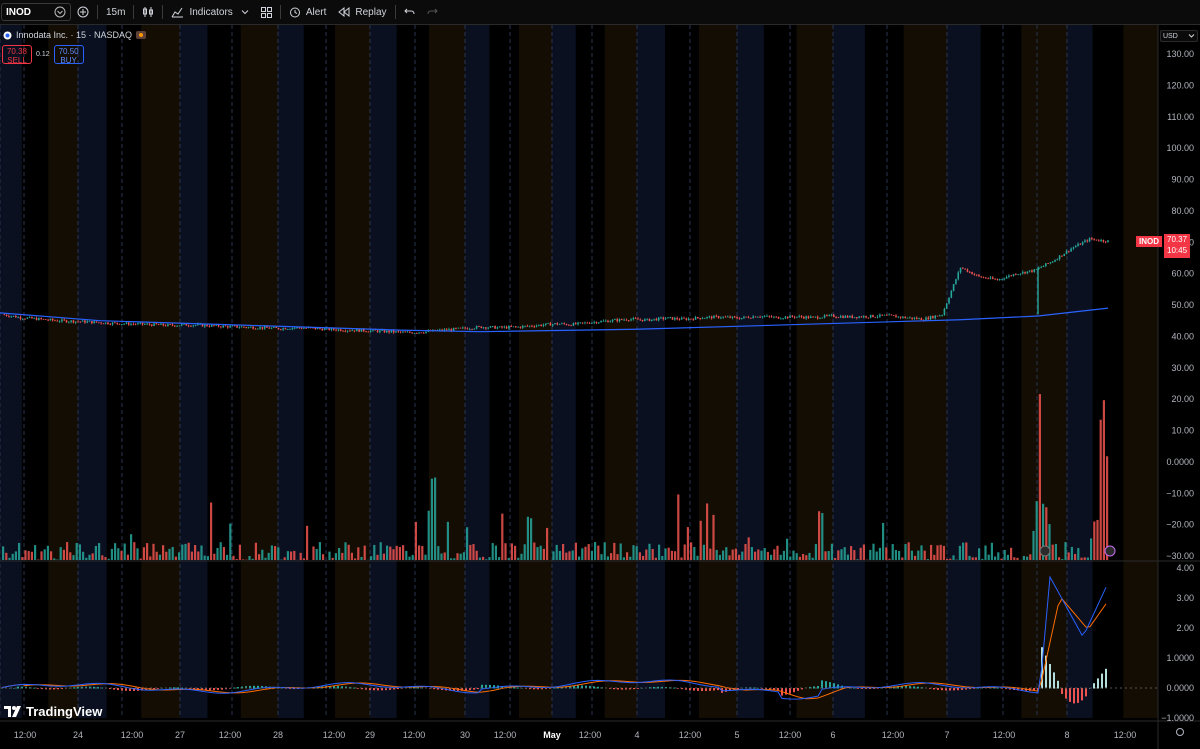 The image size is (1200, 749). I want to click on currency-selector: USD, so click(1179, 36).